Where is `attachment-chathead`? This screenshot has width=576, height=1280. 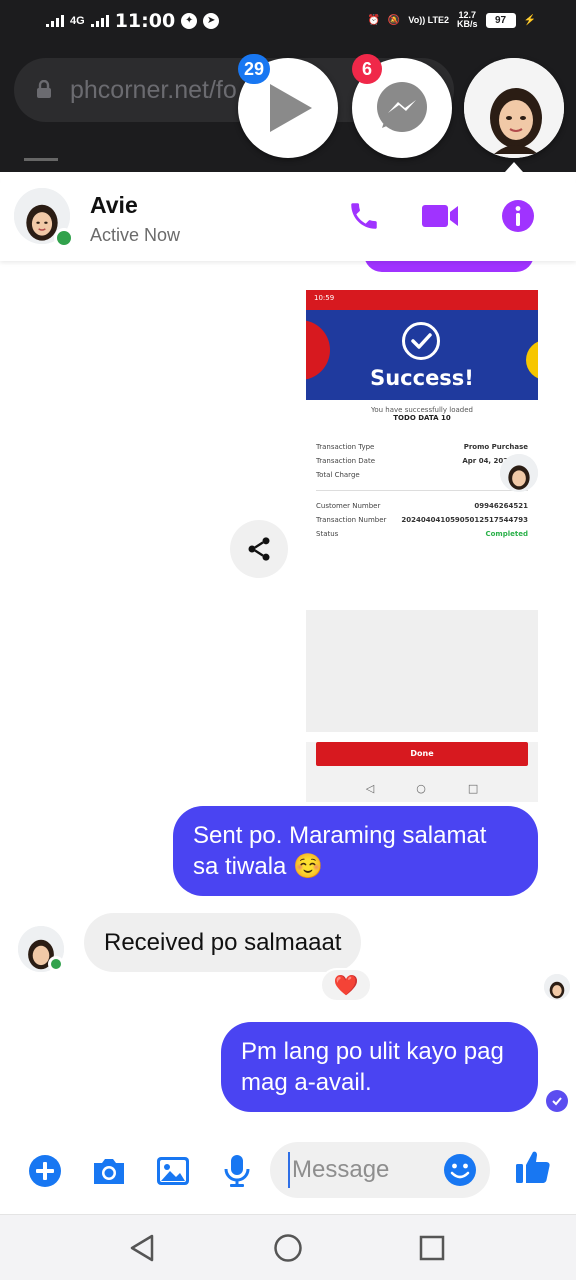 attachment-chathead is located at coordinates (519, 473).